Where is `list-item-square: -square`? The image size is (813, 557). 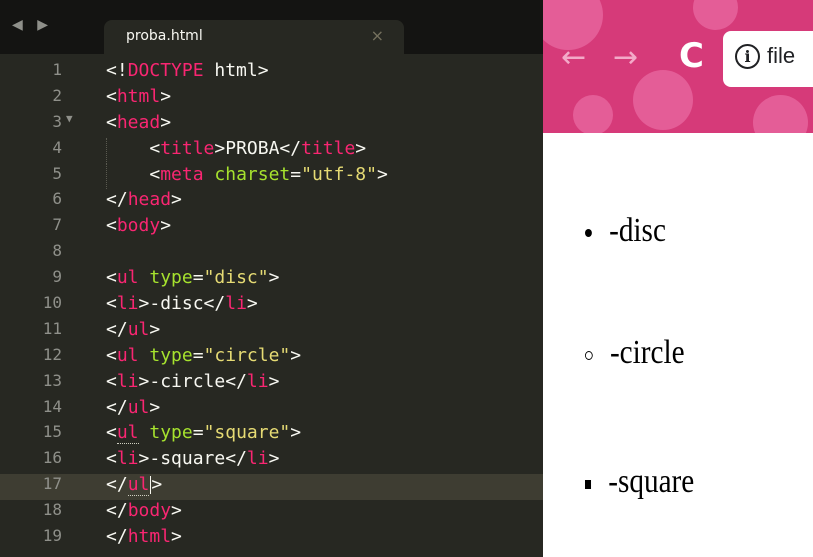
list-item-square: -square is located at coordinates (639, 482).